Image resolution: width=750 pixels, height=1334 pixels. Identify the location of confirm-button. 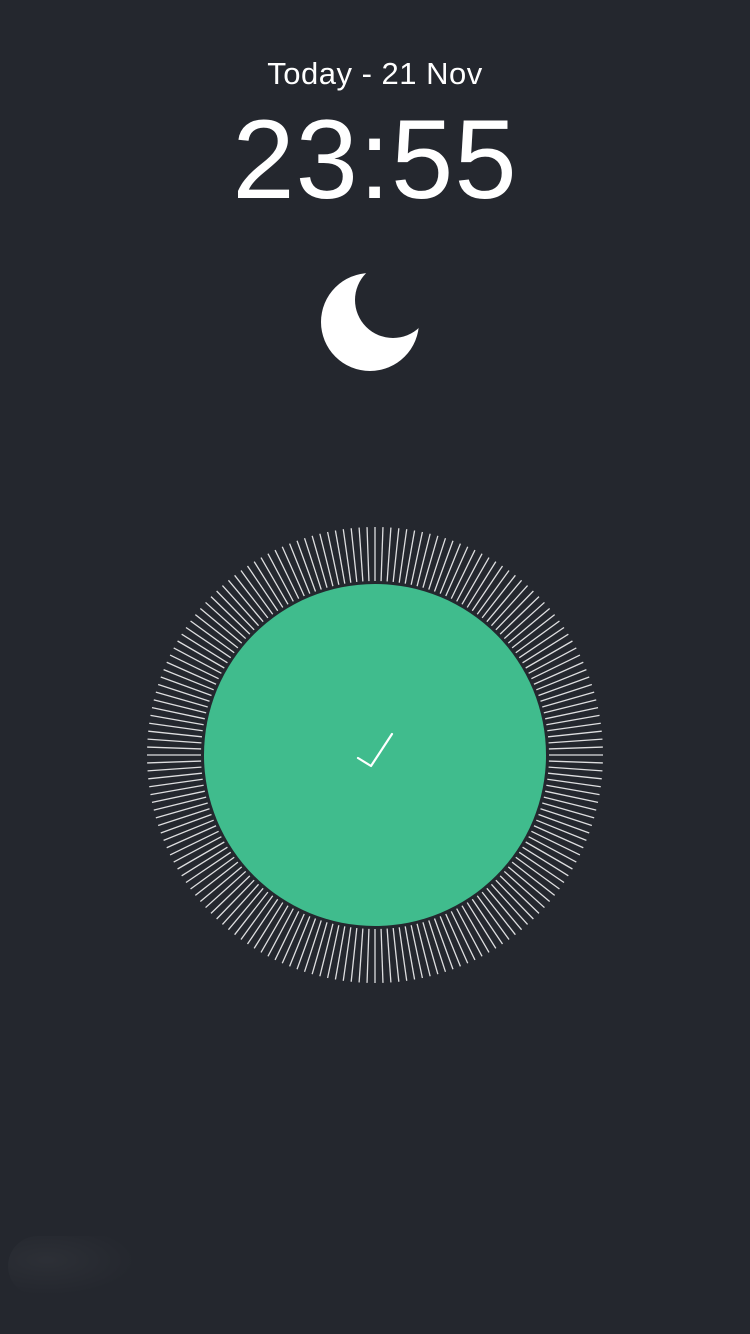
(375, 755).